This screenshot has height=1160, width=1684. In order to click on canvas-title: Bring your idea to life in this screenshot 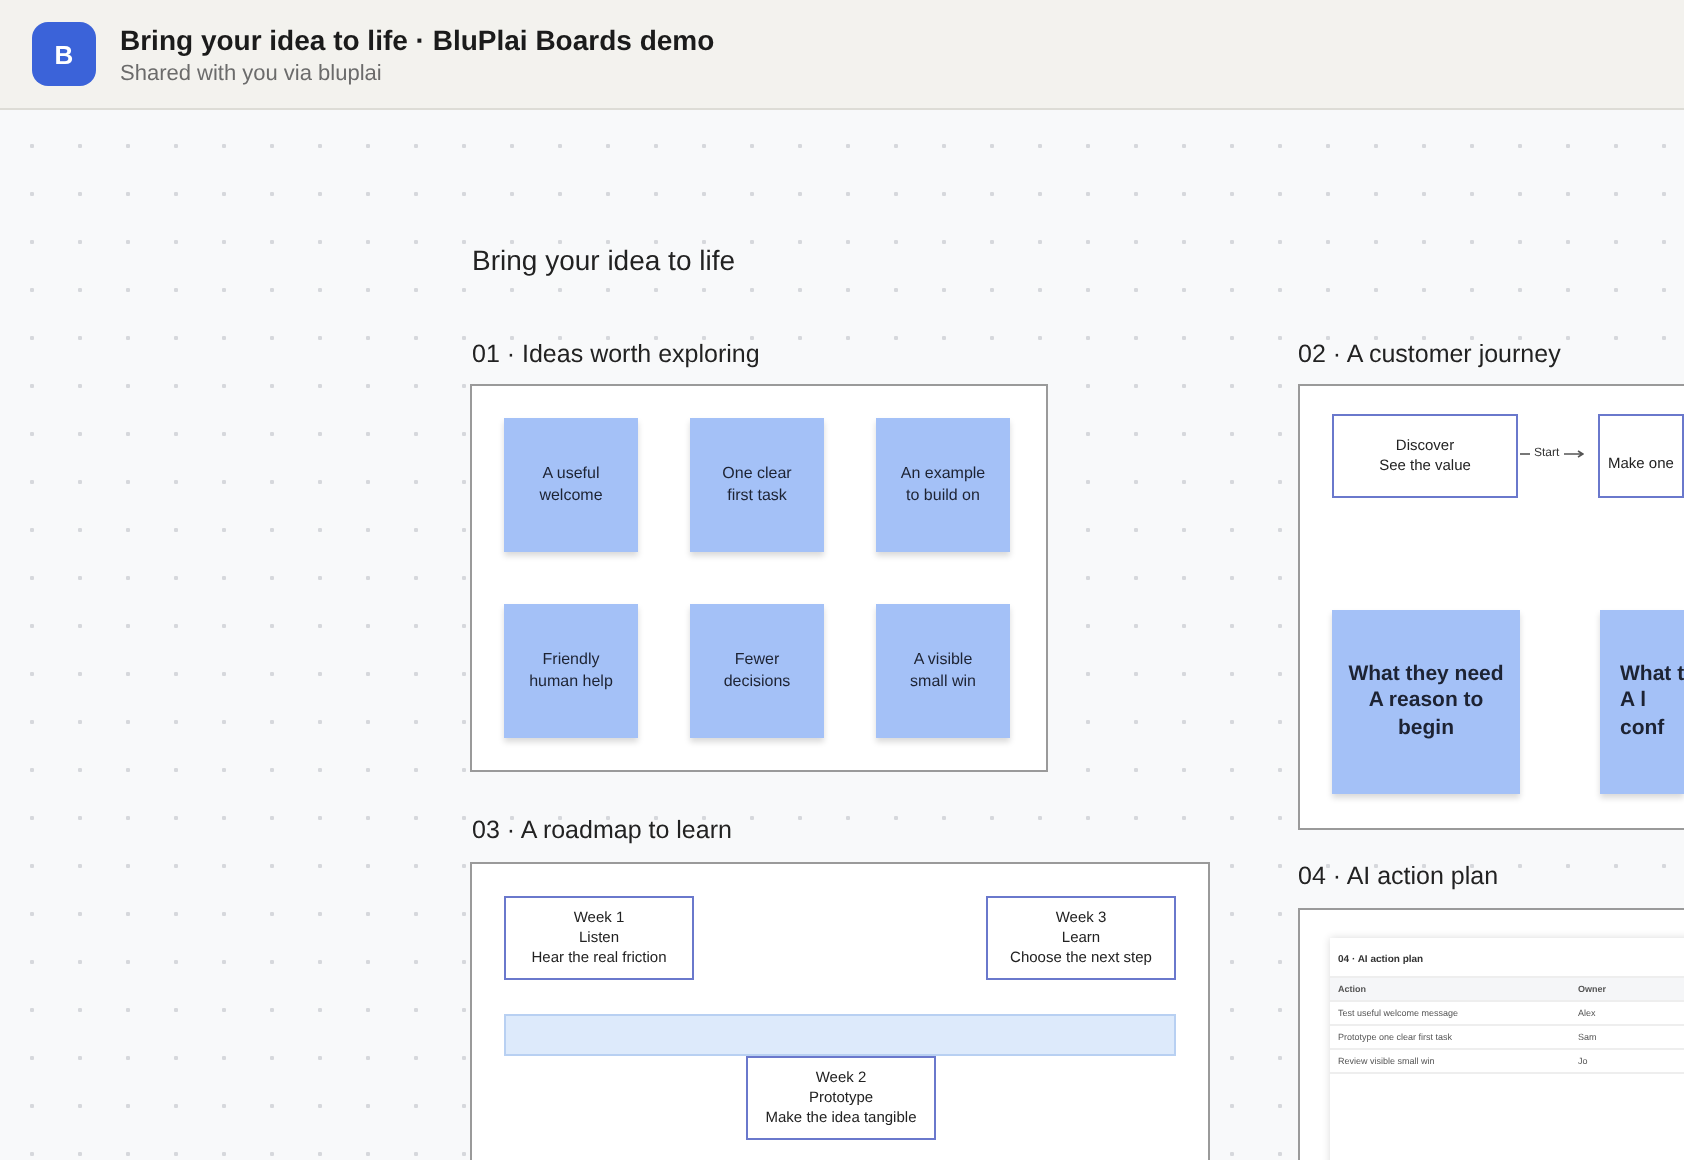, I will do `click(604, 260)`.